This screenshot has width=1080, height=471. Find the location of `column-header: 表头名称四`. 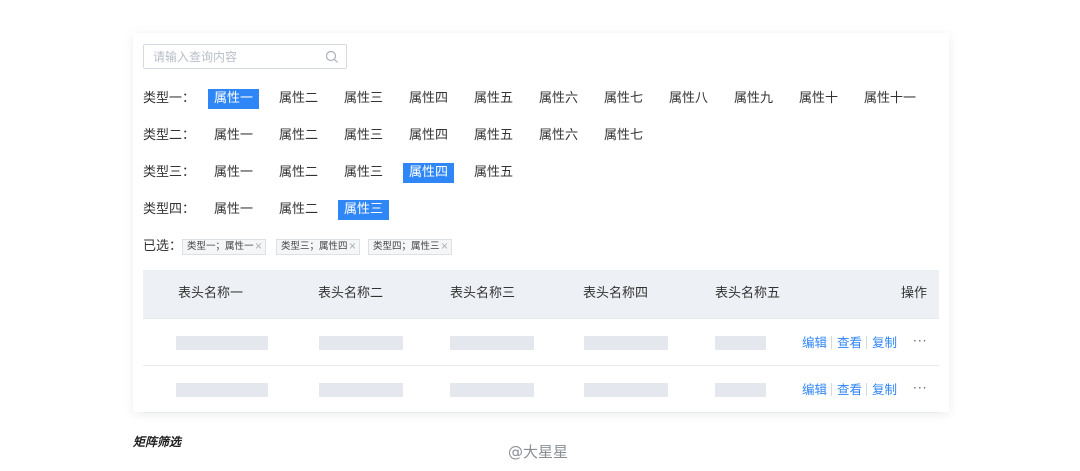

column-header: 表头名称四 is located at coordinates (615, 294).